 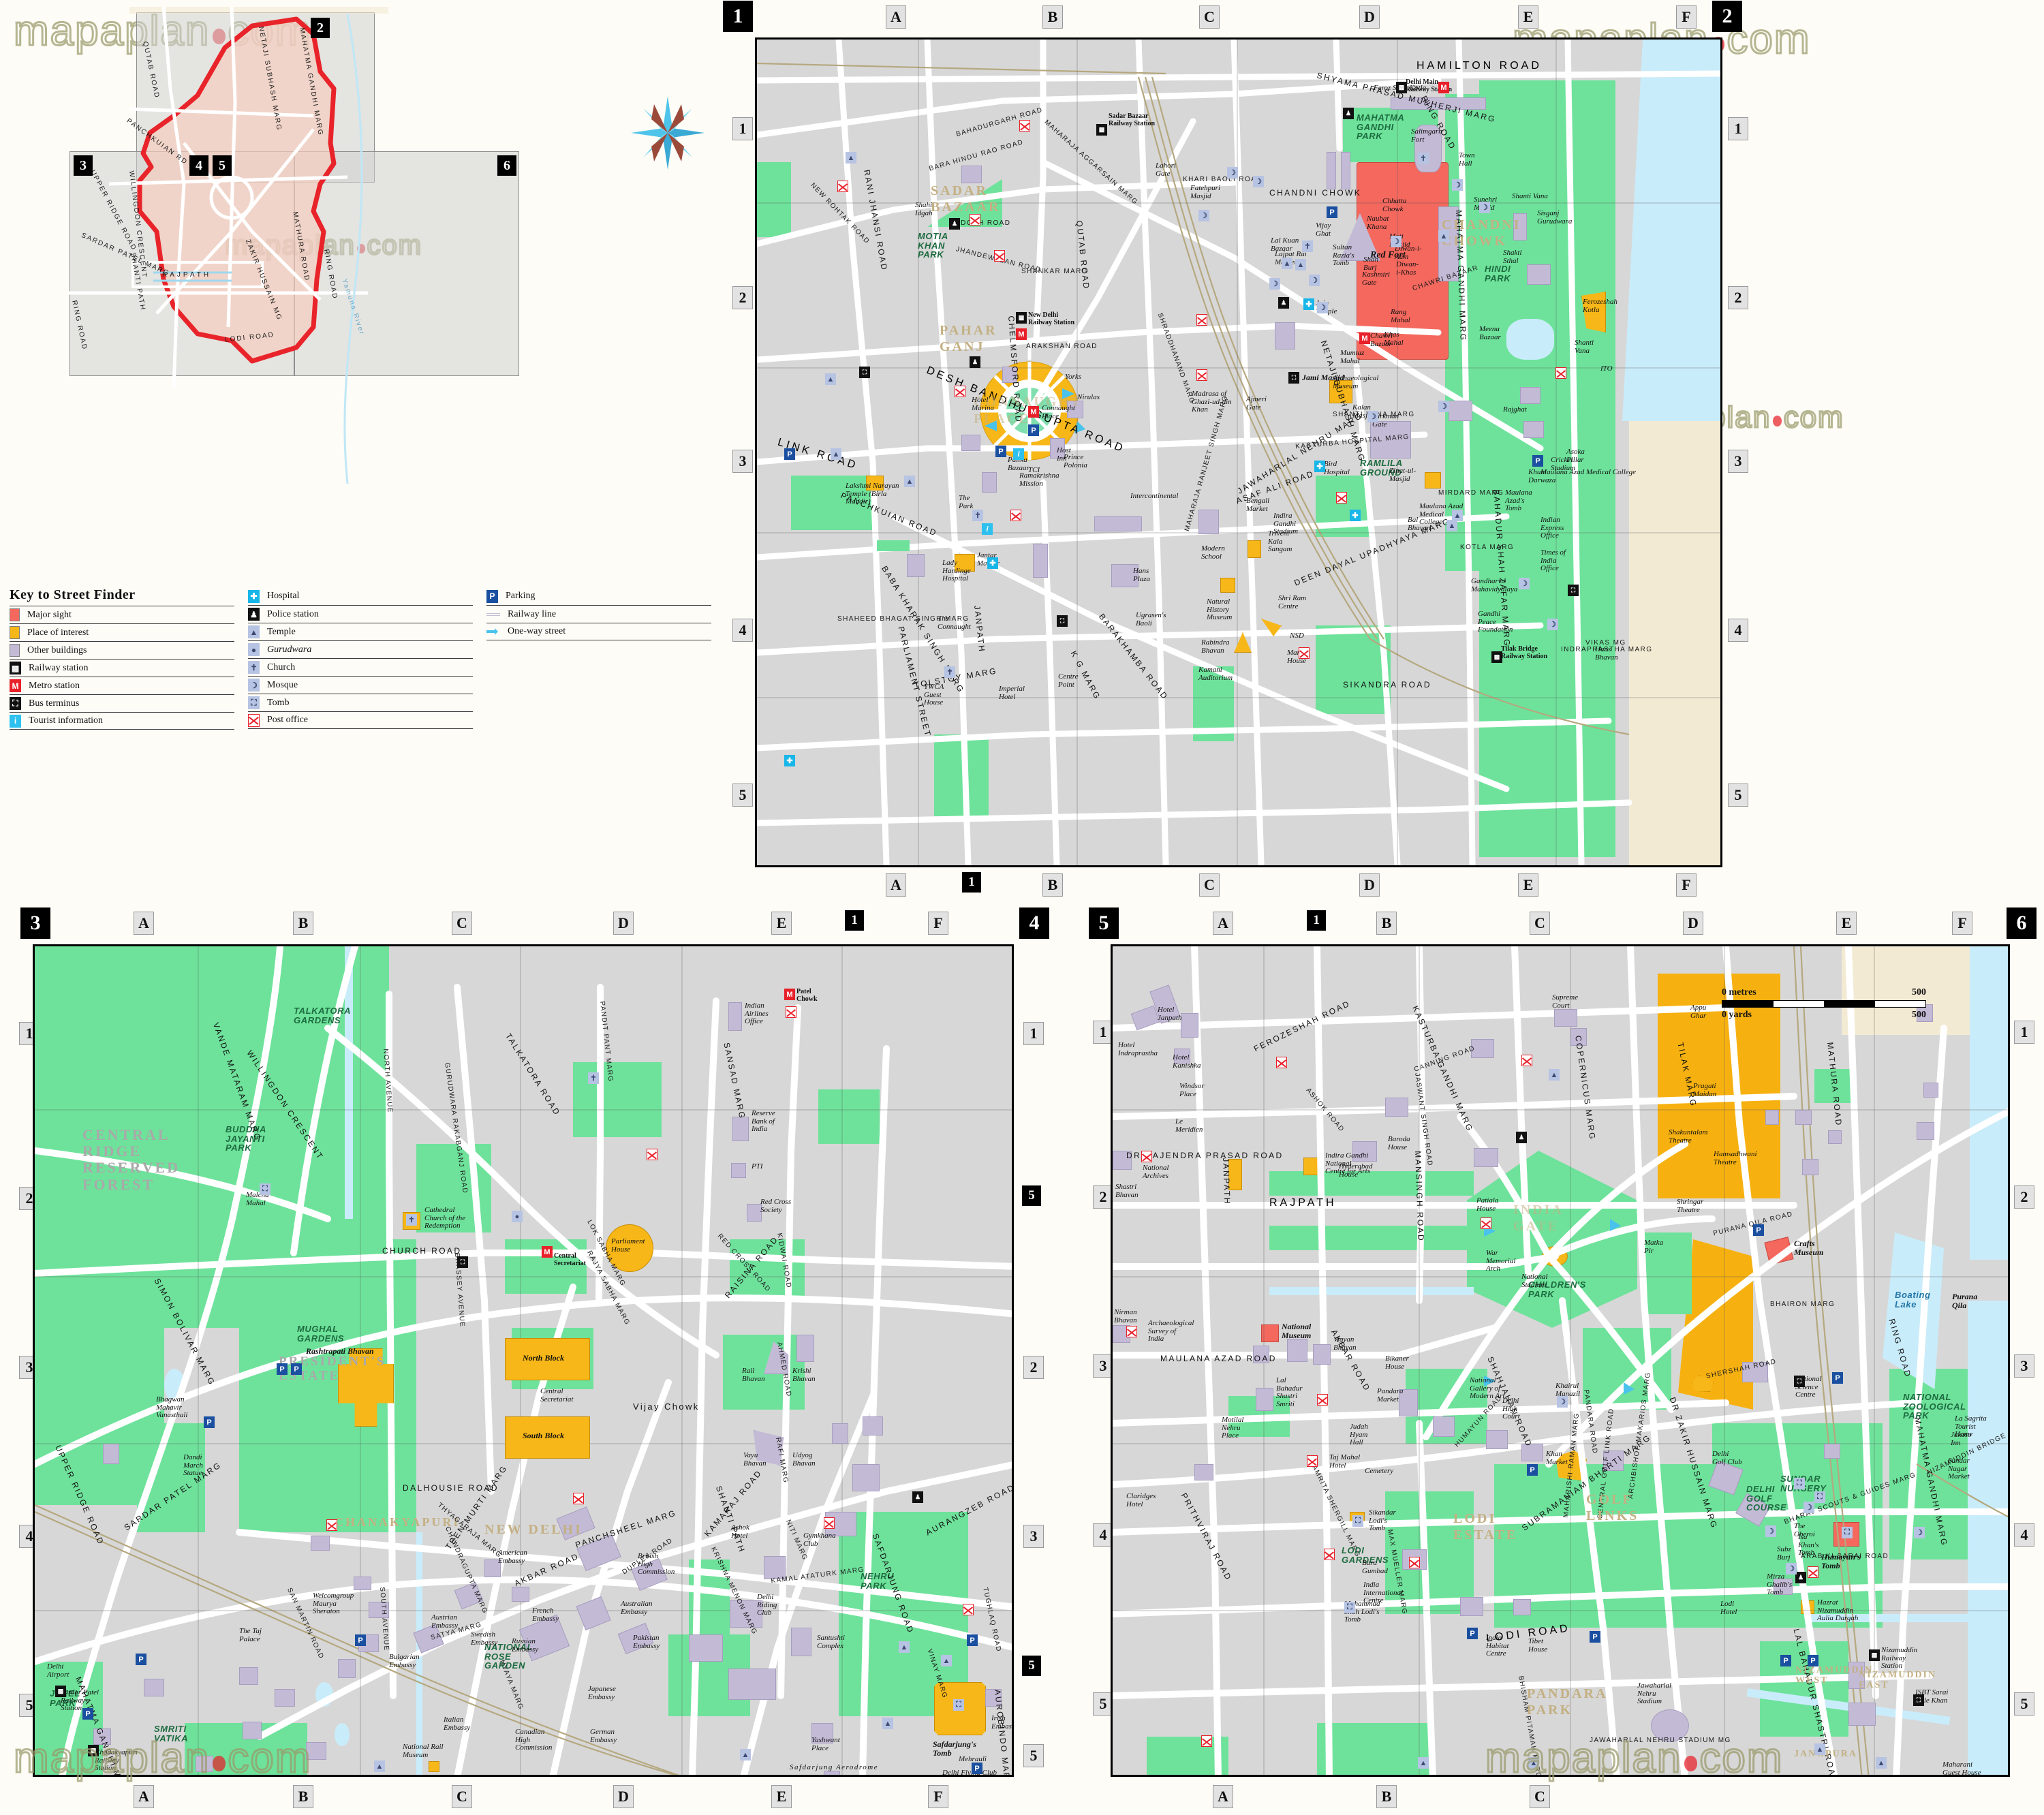 I want to click on grid-row-1-left: 1, so click(x=743, y=128).